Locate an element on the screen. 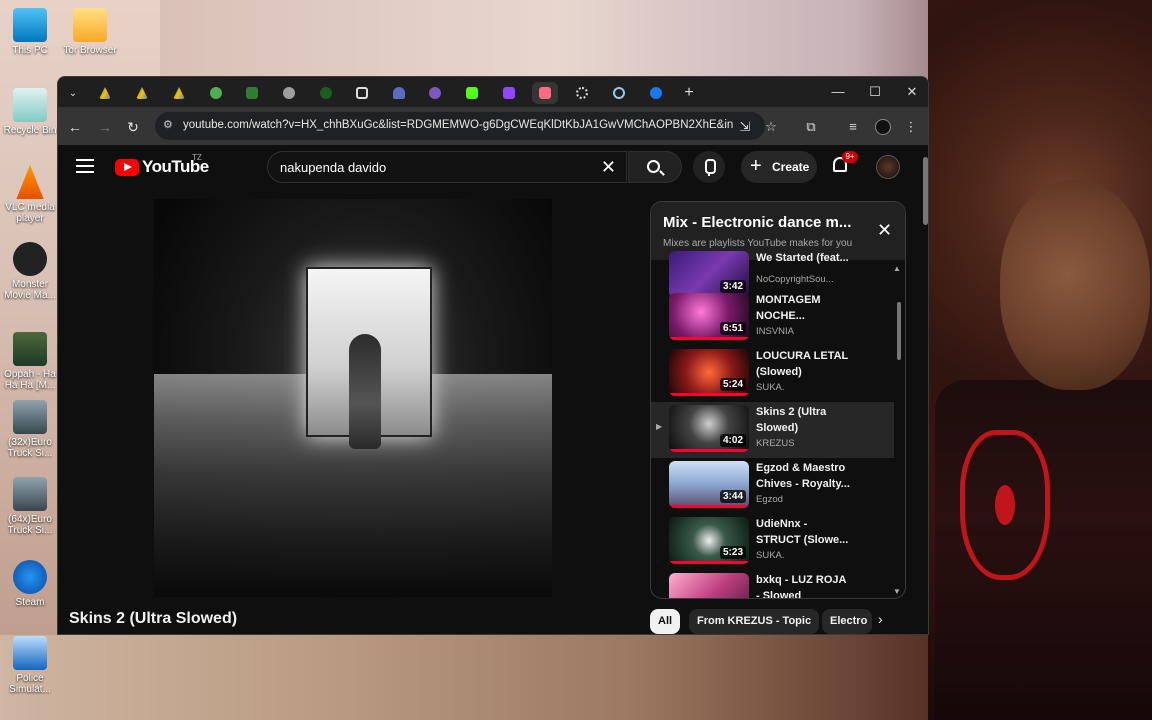 This screenshot has width=1152, height=720. kick-icon is located at coordinates (472, 93).